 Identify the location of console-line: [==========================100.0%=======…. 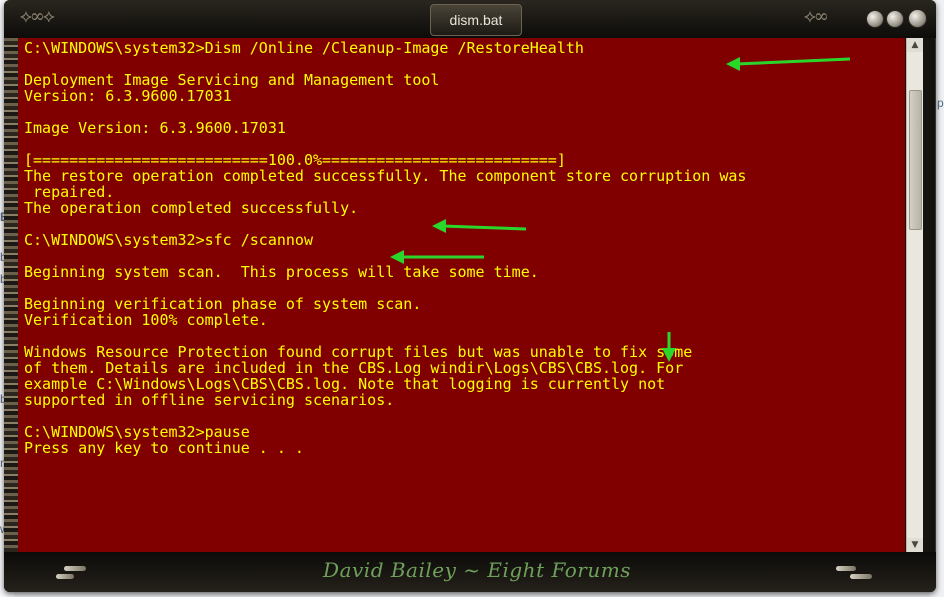
(295, 160).